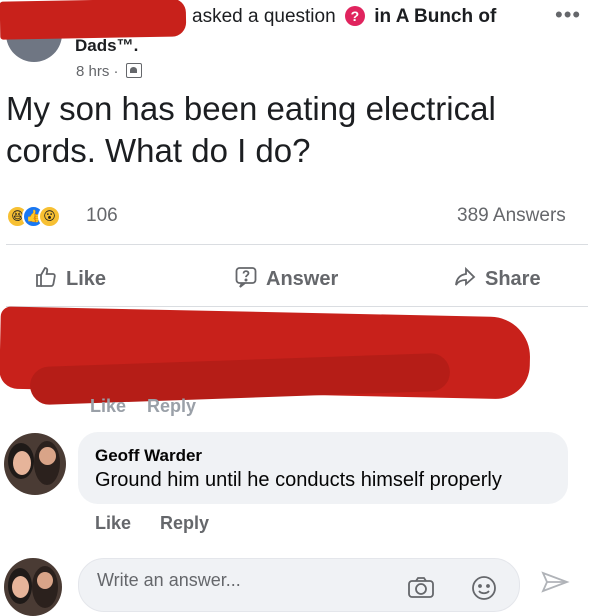  What do you see at coordinates (133, 70) in the screenshot?
I see `group-privacy-icon` at bounding box center [133, 70].